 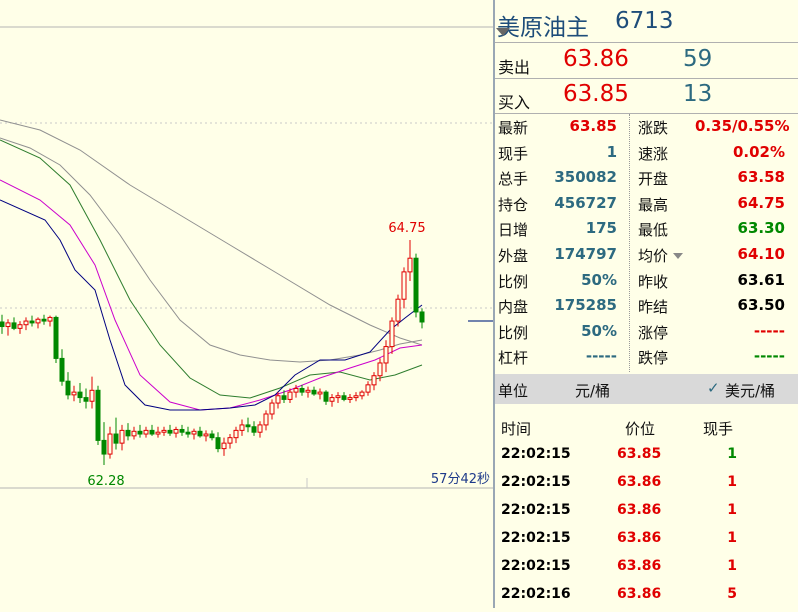 What do you see at coordinates (514, 102) in the screenshot?
I see `buy-label: 买入` at bounding box center [514, 102].